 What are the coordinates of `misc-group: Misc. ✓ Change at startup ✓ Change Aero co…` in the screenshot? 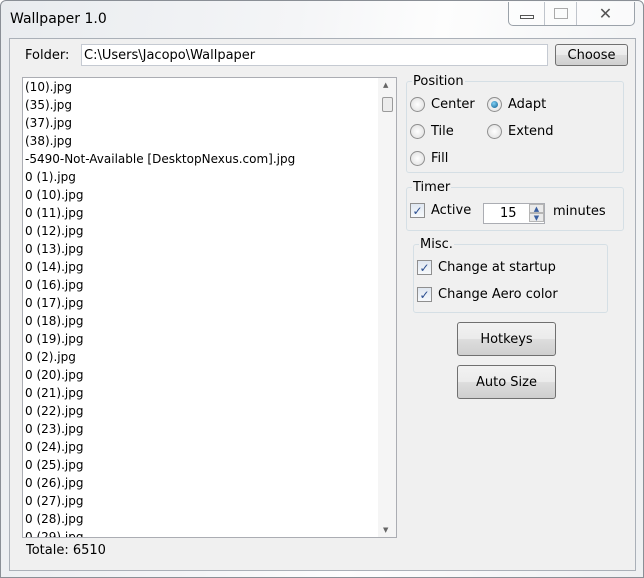 It's located at (510, 275).